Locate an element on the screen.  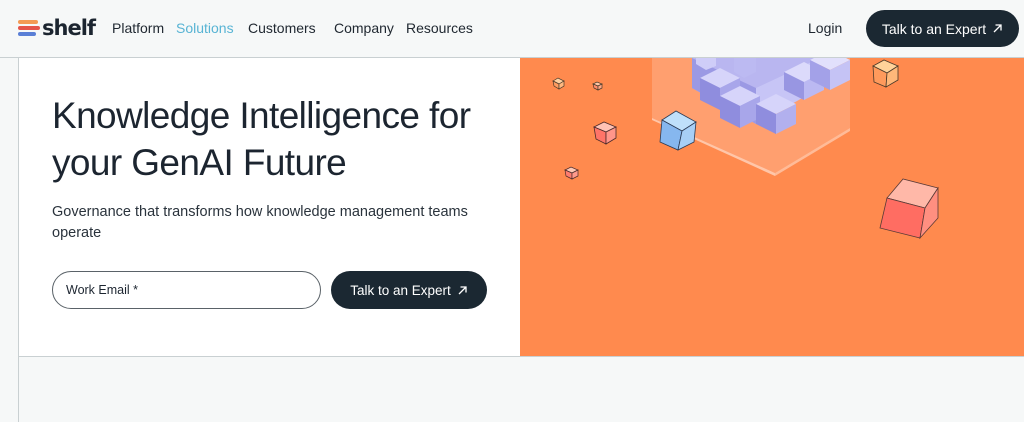
nav-item-platform: Platform is located at coordinates (138, 28).